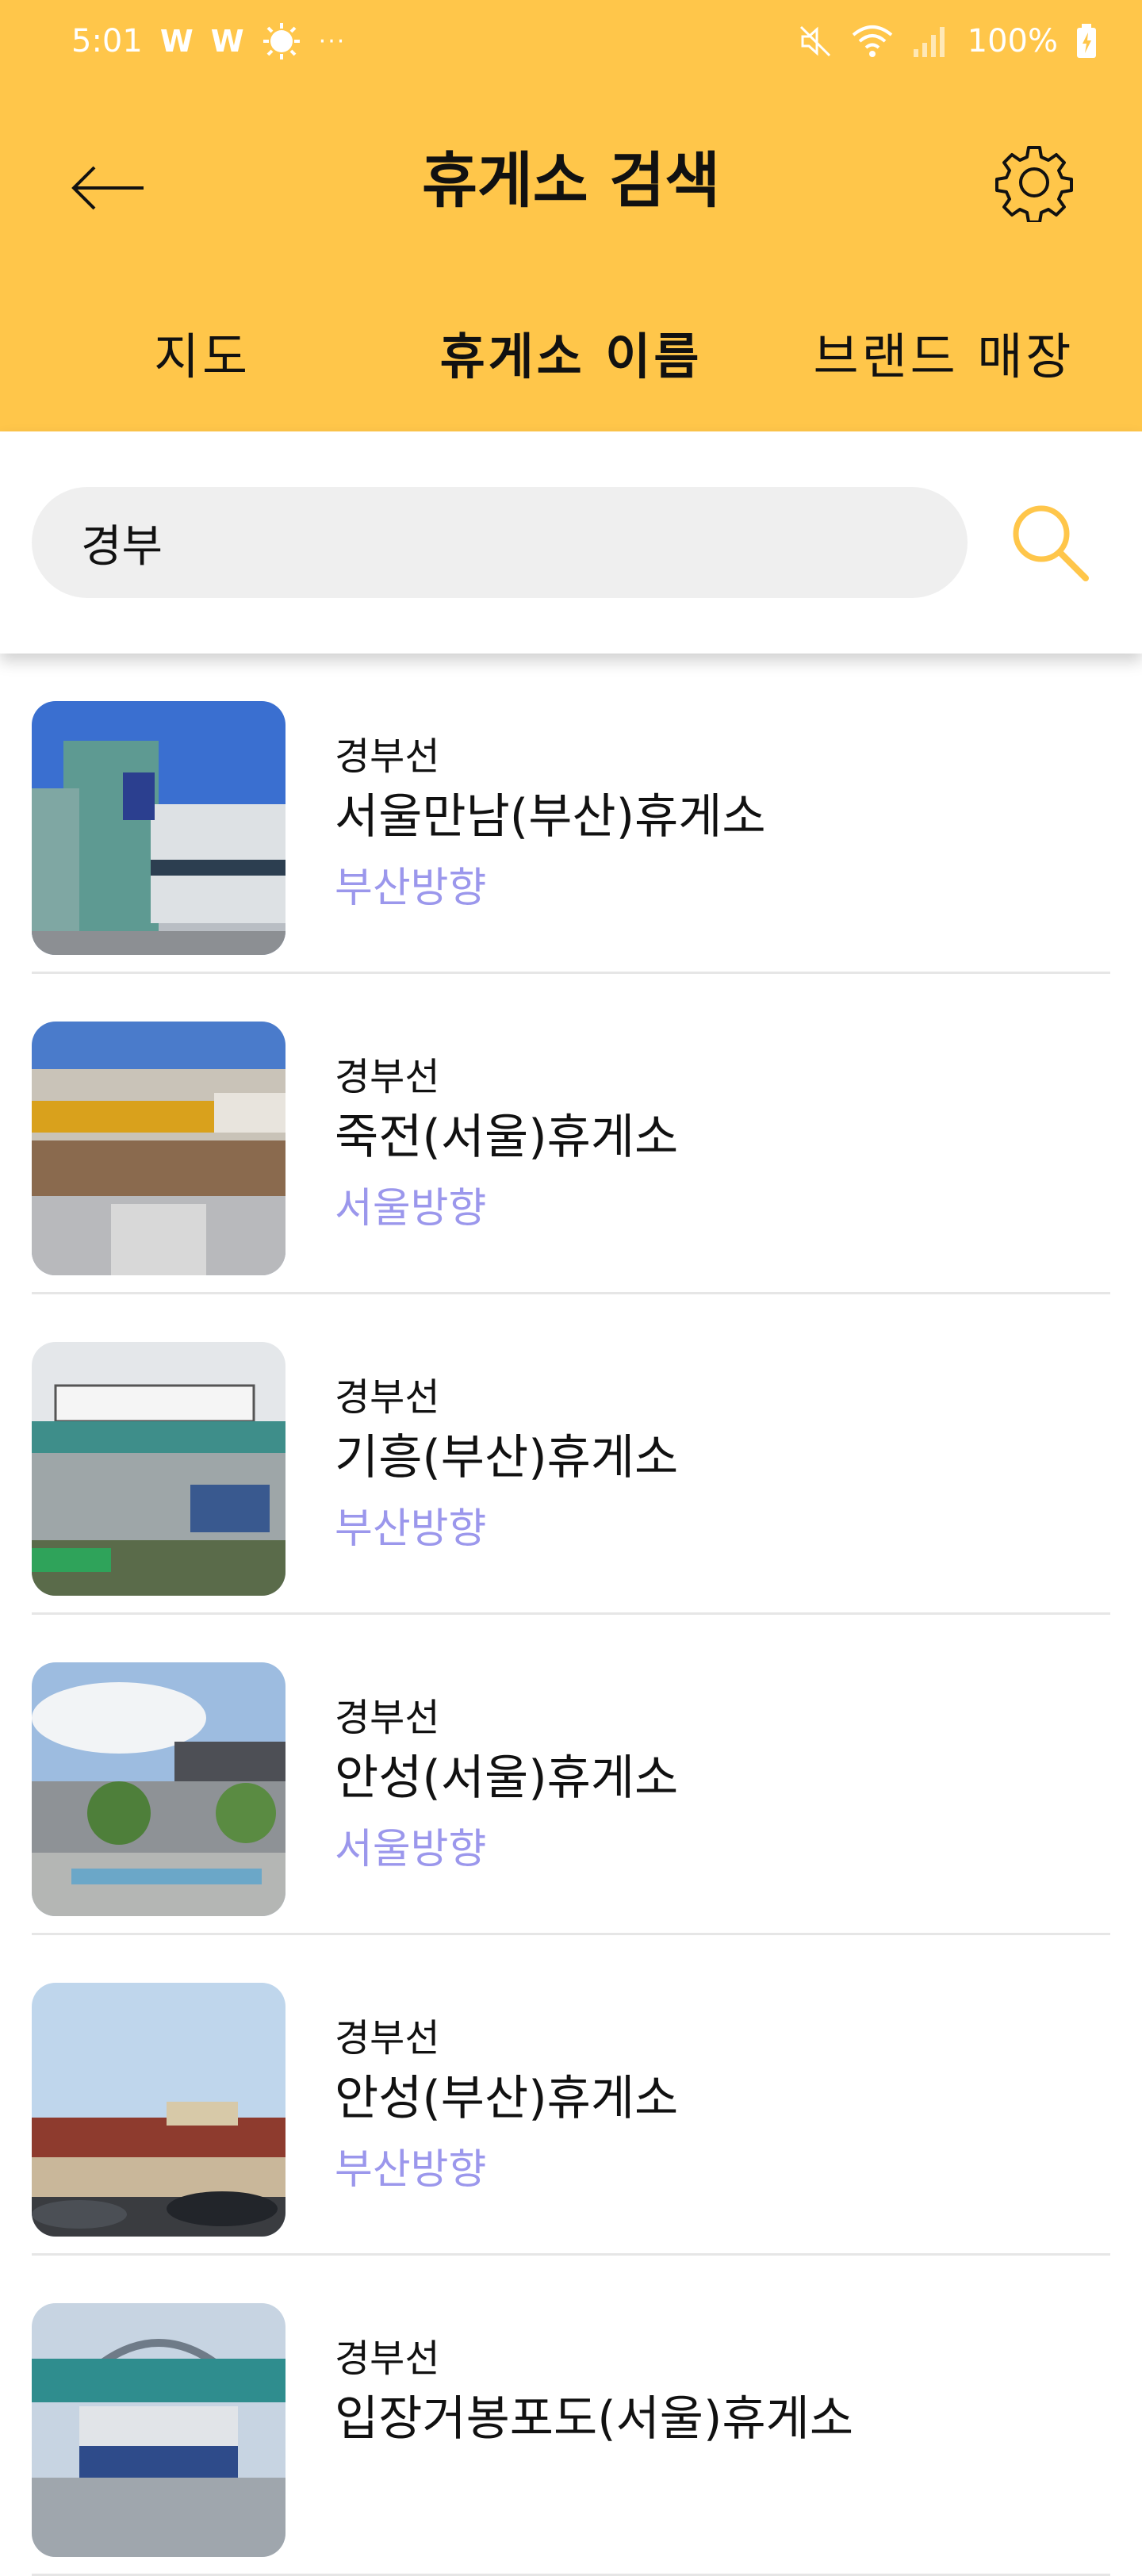  I want to click on rest-area-name: 기흥(부산)휴게소, so click(507, 1458).